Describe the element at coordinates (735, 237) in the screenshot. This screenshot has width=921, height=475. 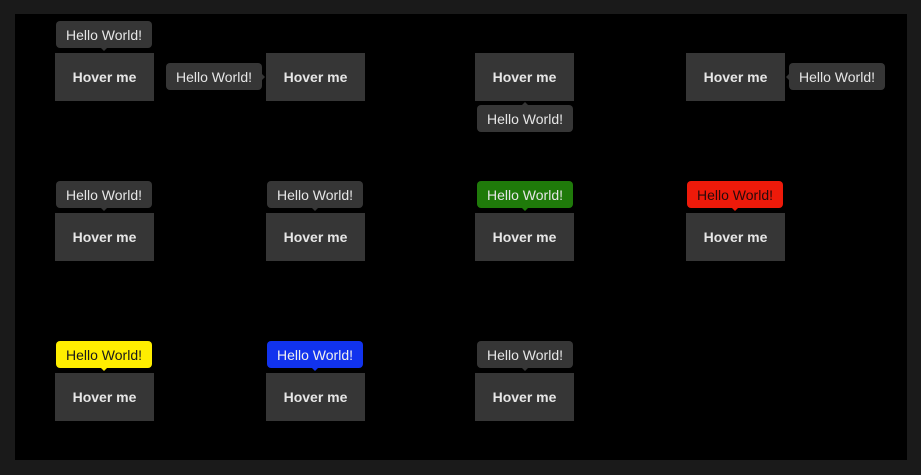
I see `hover-button-red: Hover me` at that location.